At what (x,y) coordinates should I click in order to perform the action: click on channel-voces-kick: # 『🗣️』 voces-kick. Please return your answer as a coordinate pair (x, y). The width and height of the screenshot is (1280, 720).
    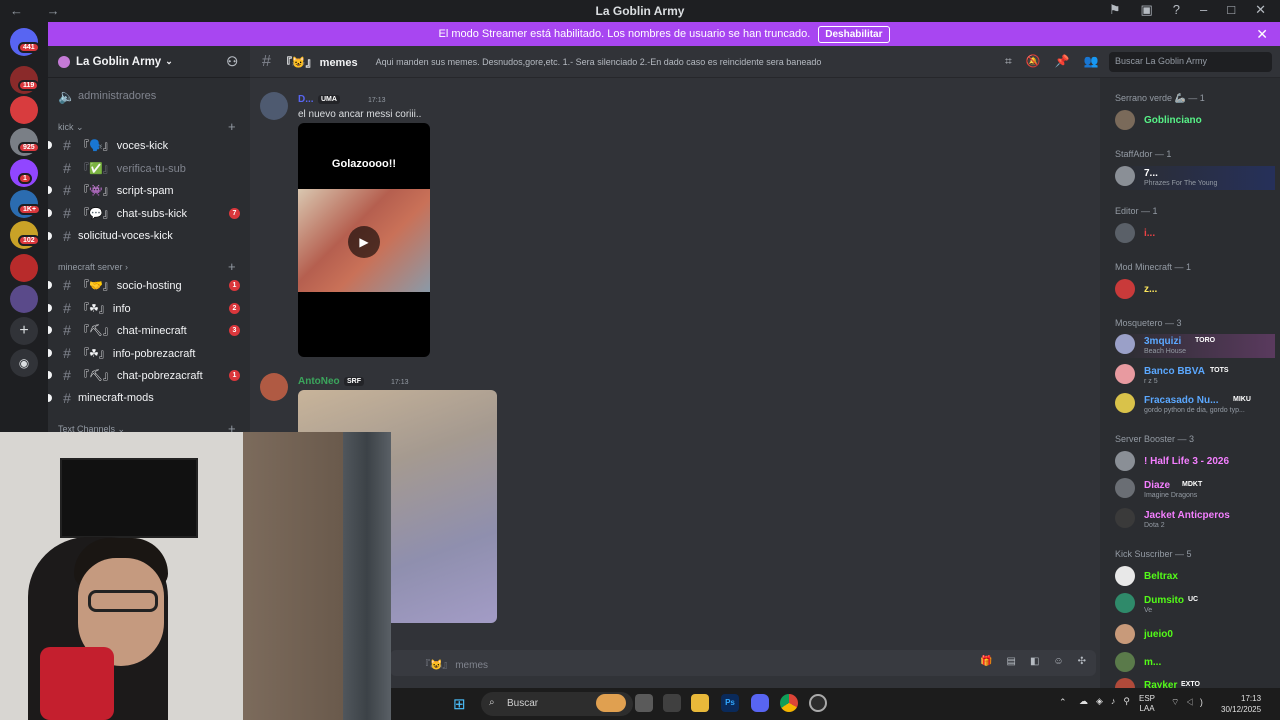
    Looking at the image, I should click on (149, 145).